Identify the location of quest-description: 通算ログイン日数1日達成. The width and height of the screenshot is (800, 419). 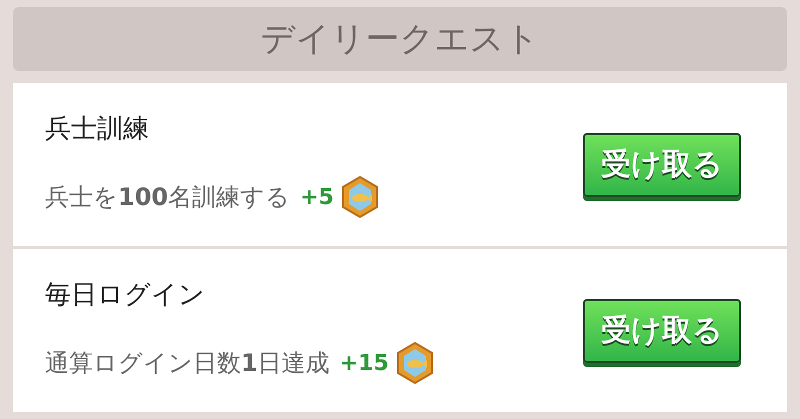
(187, 363).